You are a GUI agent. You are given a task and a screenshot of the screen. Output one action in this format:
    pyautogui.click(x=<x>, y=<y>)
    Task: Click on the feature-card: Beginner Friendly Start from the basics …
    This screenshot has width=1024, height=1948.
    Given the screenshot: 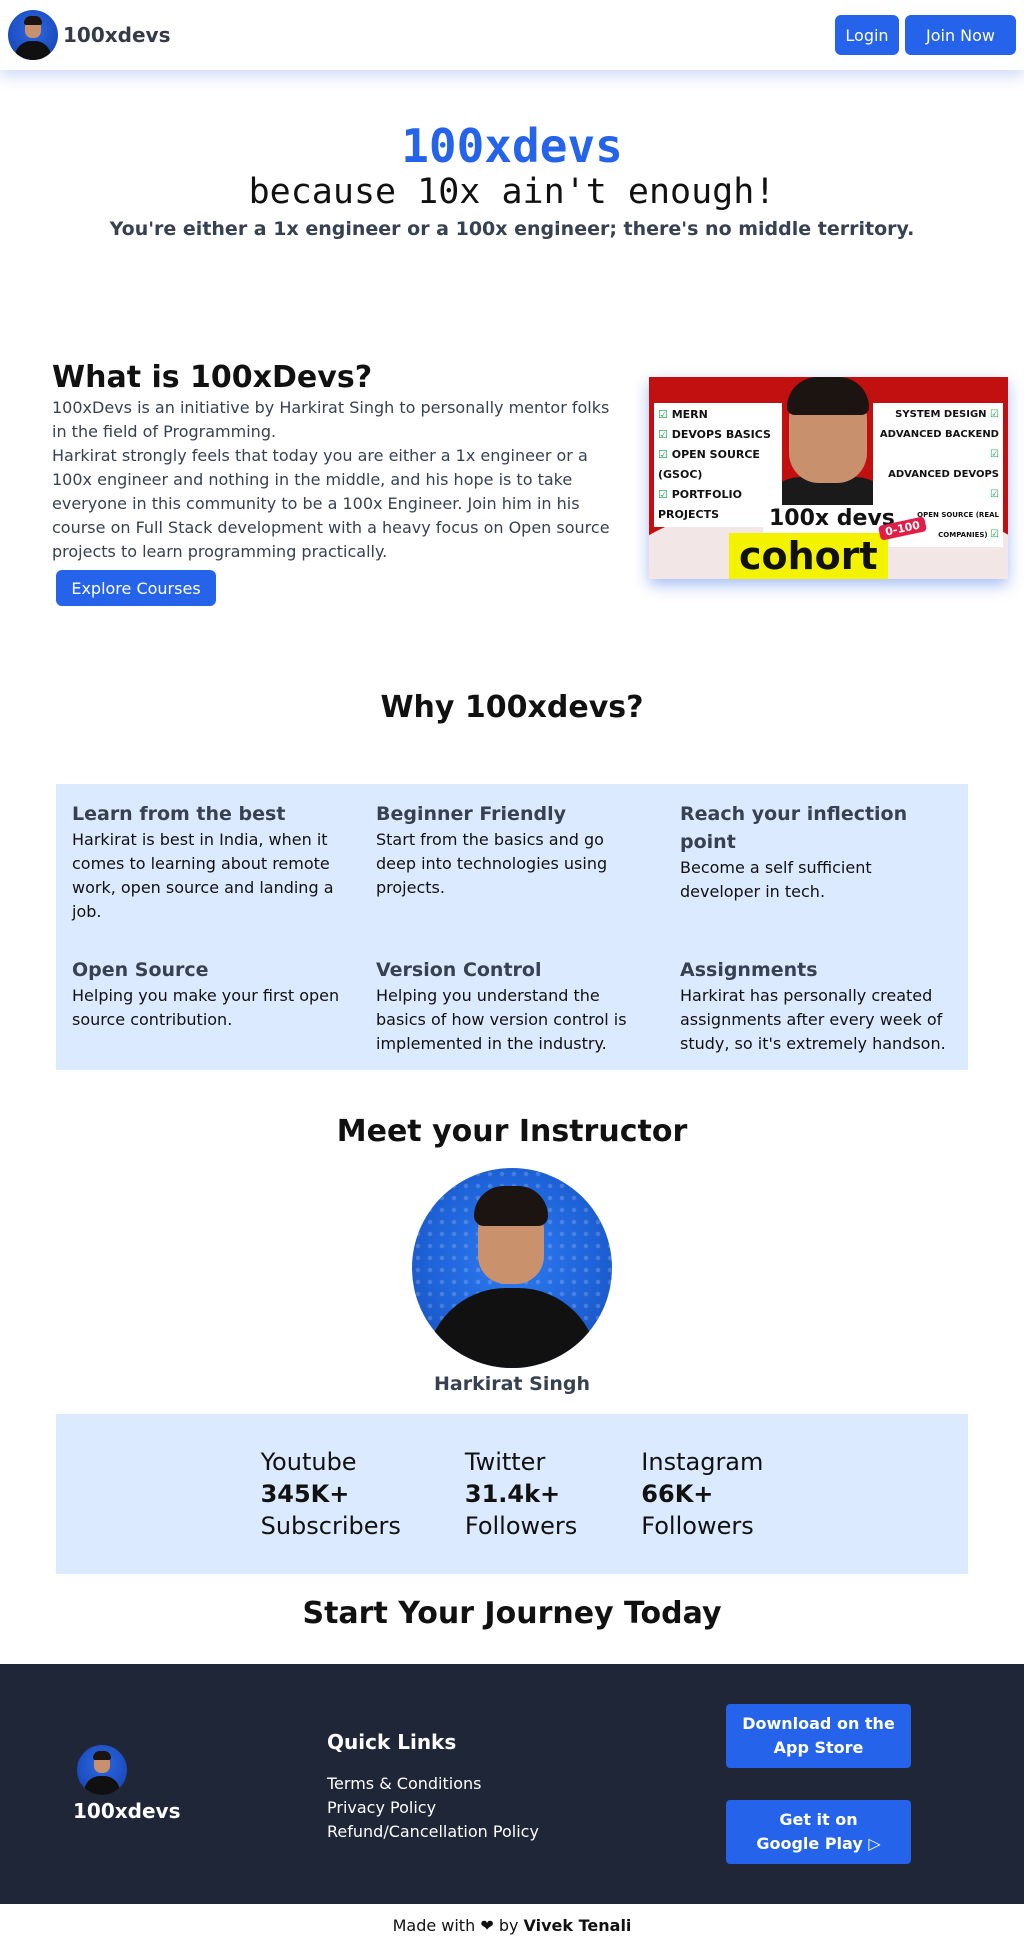 What is the action you would take?
    pyautogui.click(x=512, y=862)
    